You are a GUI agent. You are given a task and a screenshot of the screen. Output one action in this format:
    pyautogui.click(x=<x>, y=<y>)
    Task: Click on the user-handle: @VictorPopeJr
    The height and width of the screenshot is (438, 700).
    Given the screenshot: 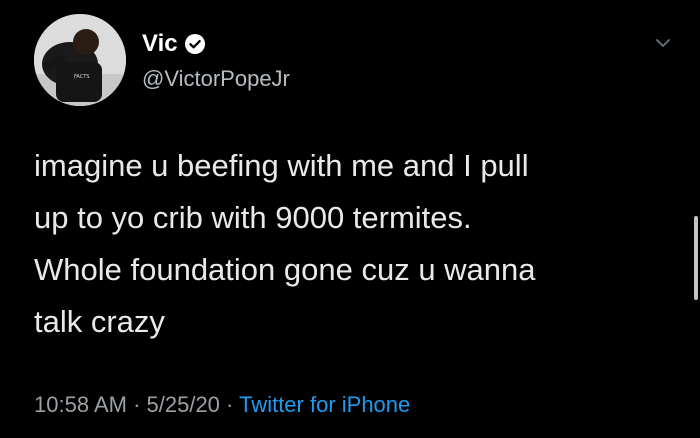 What is the action you would take?
    pyautogui.click(x=216, y=79)
    